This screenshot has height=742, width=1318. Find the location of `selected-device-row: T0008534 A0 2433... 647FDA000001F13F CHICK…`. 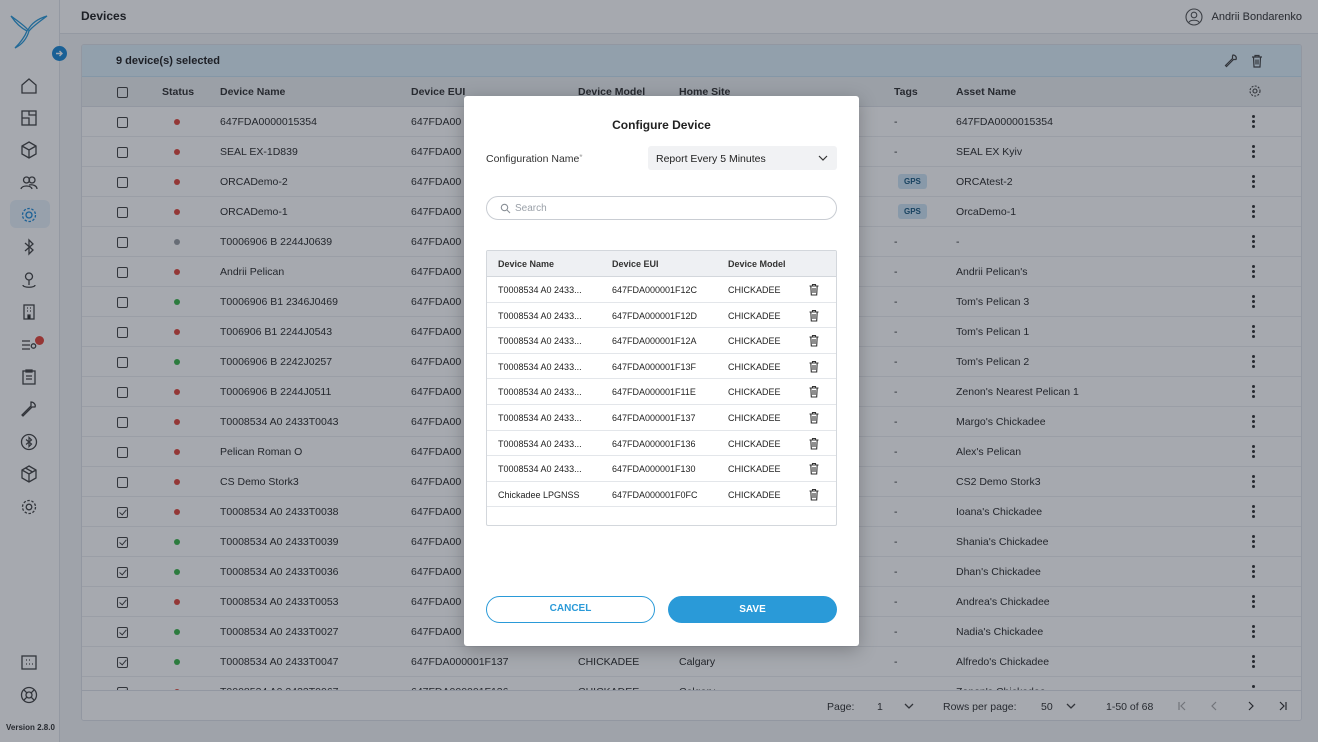

selected-device-row: T0008534 A0 2433... 647FDA000001F13F CHICK… is located at coordinates (661, 367).